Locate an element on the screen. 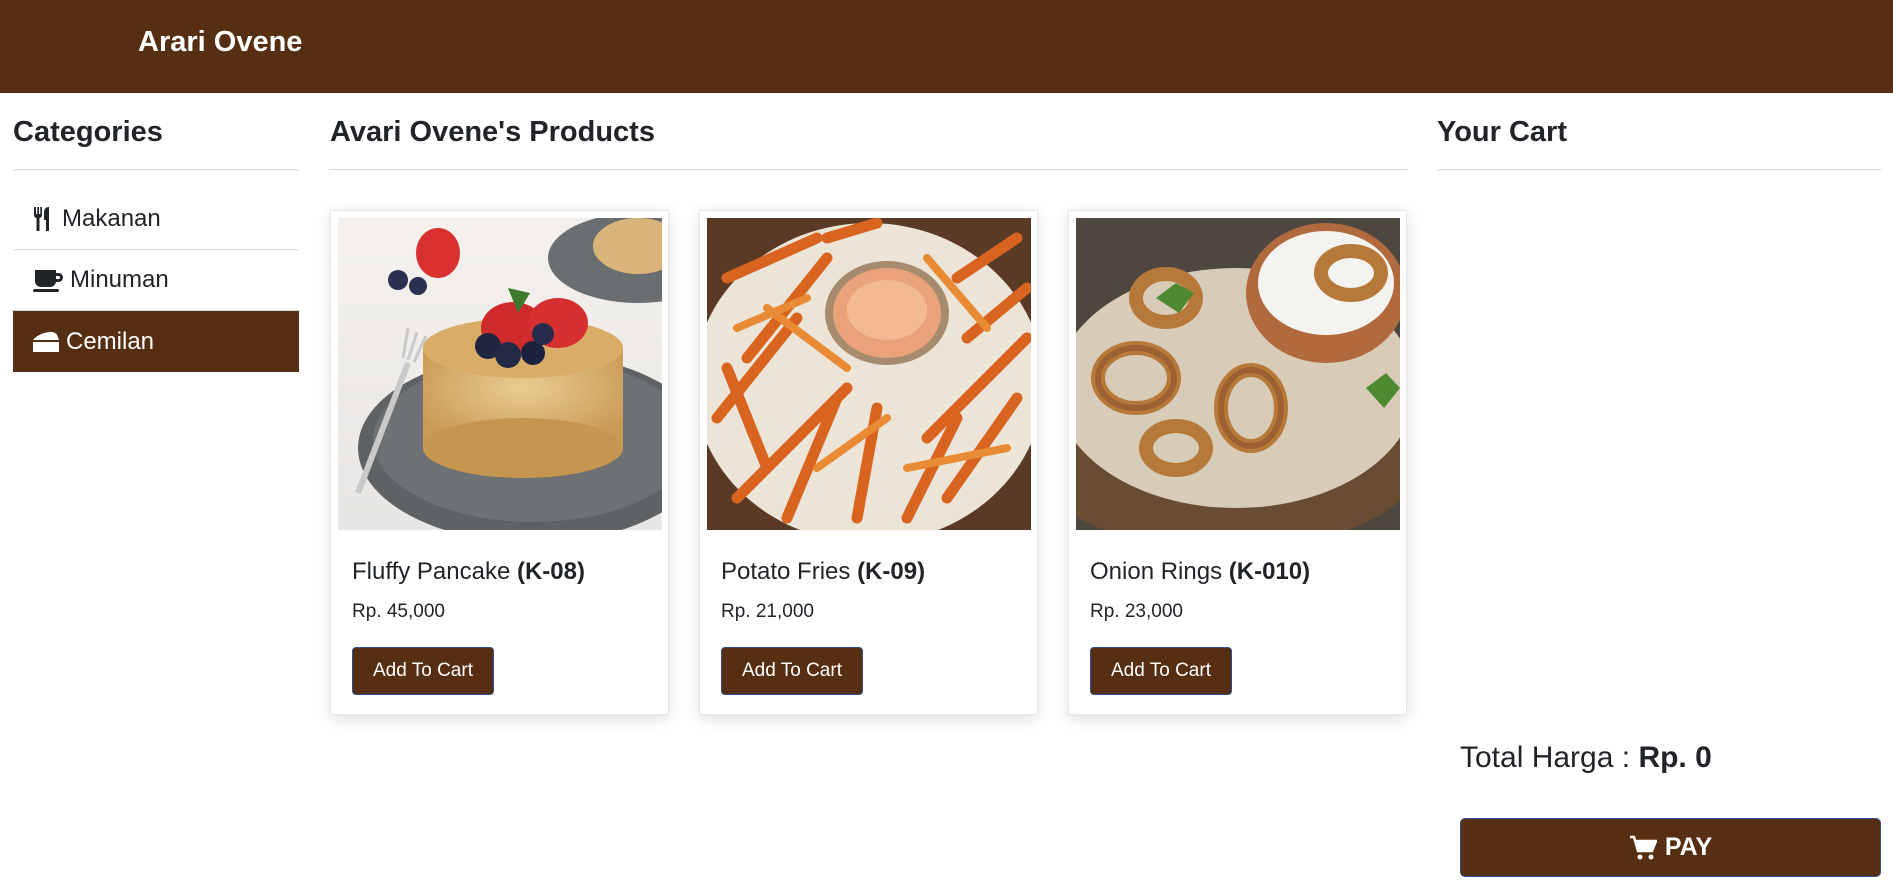 Image resolution: width=1893 pixels, height=882 pixels. products-divider is located at coordinates (868, 169).